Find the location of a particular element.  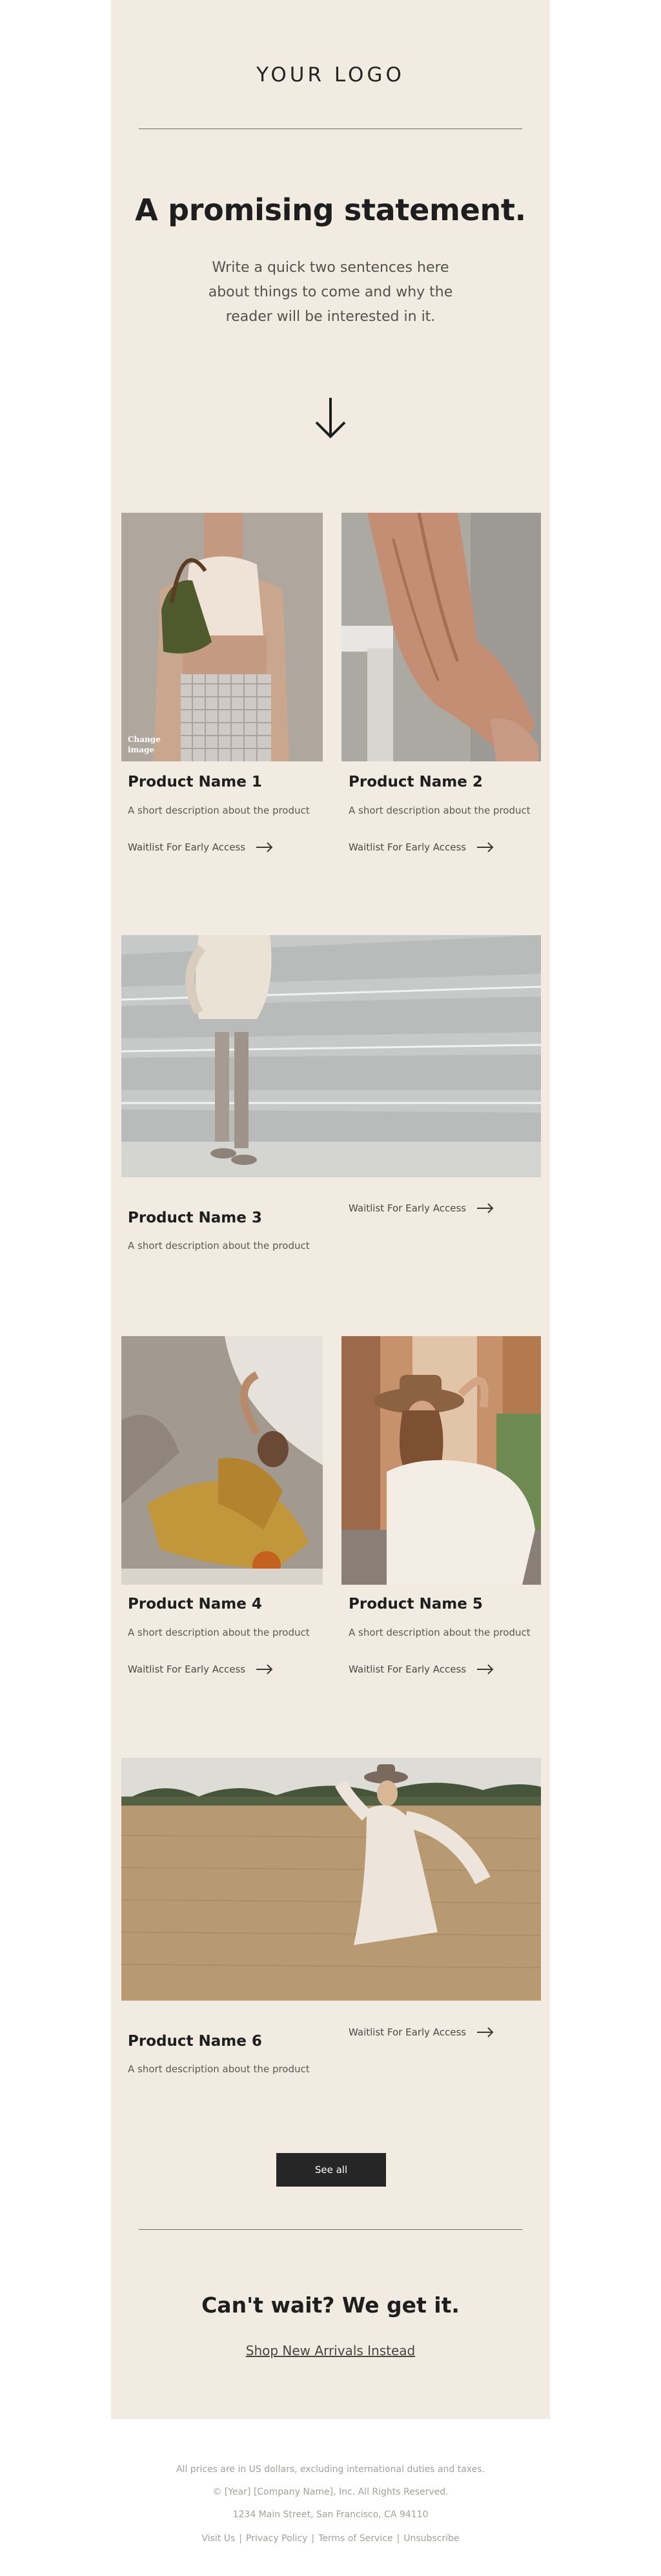

product-4-image is located at coordinates (222, 1460).